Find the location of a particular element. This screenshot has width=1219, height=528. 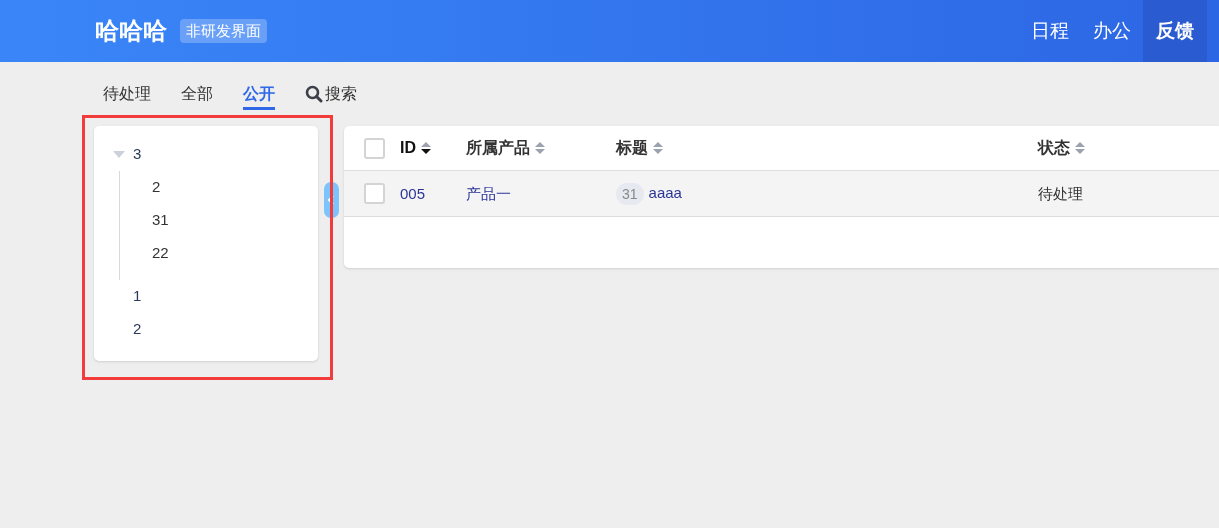

nav-tab: 反馈 is located at coordinates (1175, 31).